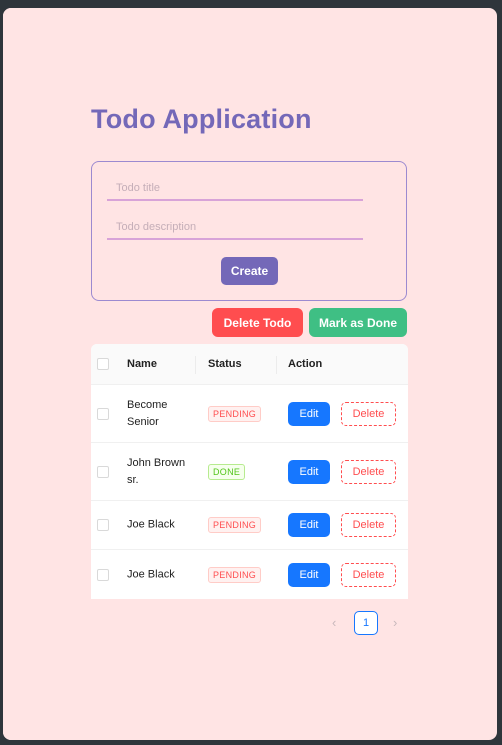 Image resolution: width=502 pixels, height=745 pixels. I want to click on header-action: Action, so click(305, 364).